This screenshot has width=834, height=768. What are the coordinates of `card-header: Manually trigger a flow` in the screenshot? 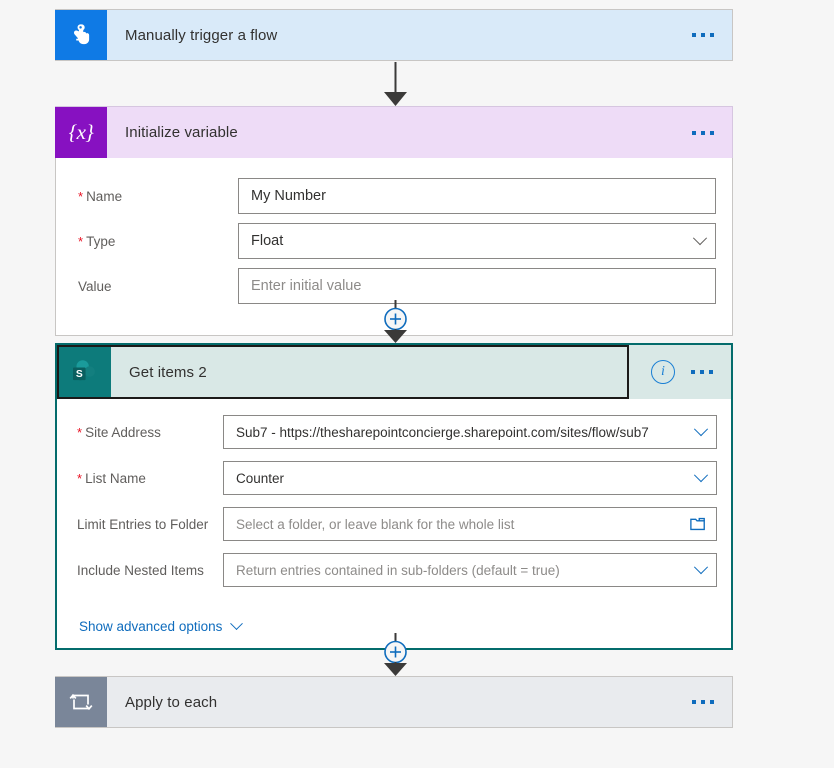 It's located at (394, 35).